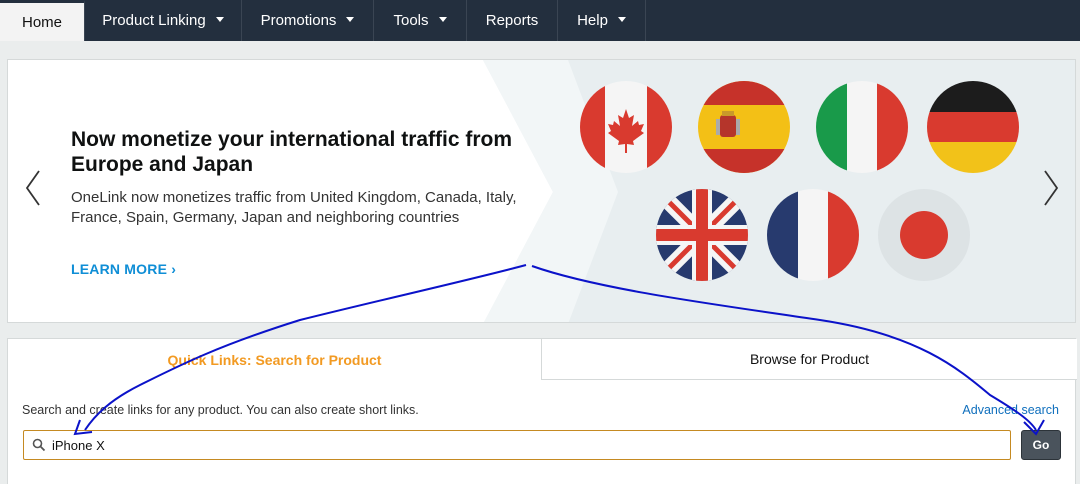  Describe the element at coordinates (702, 235) in the screenshot. I see `united-kingdom-flag-icon` at that location.